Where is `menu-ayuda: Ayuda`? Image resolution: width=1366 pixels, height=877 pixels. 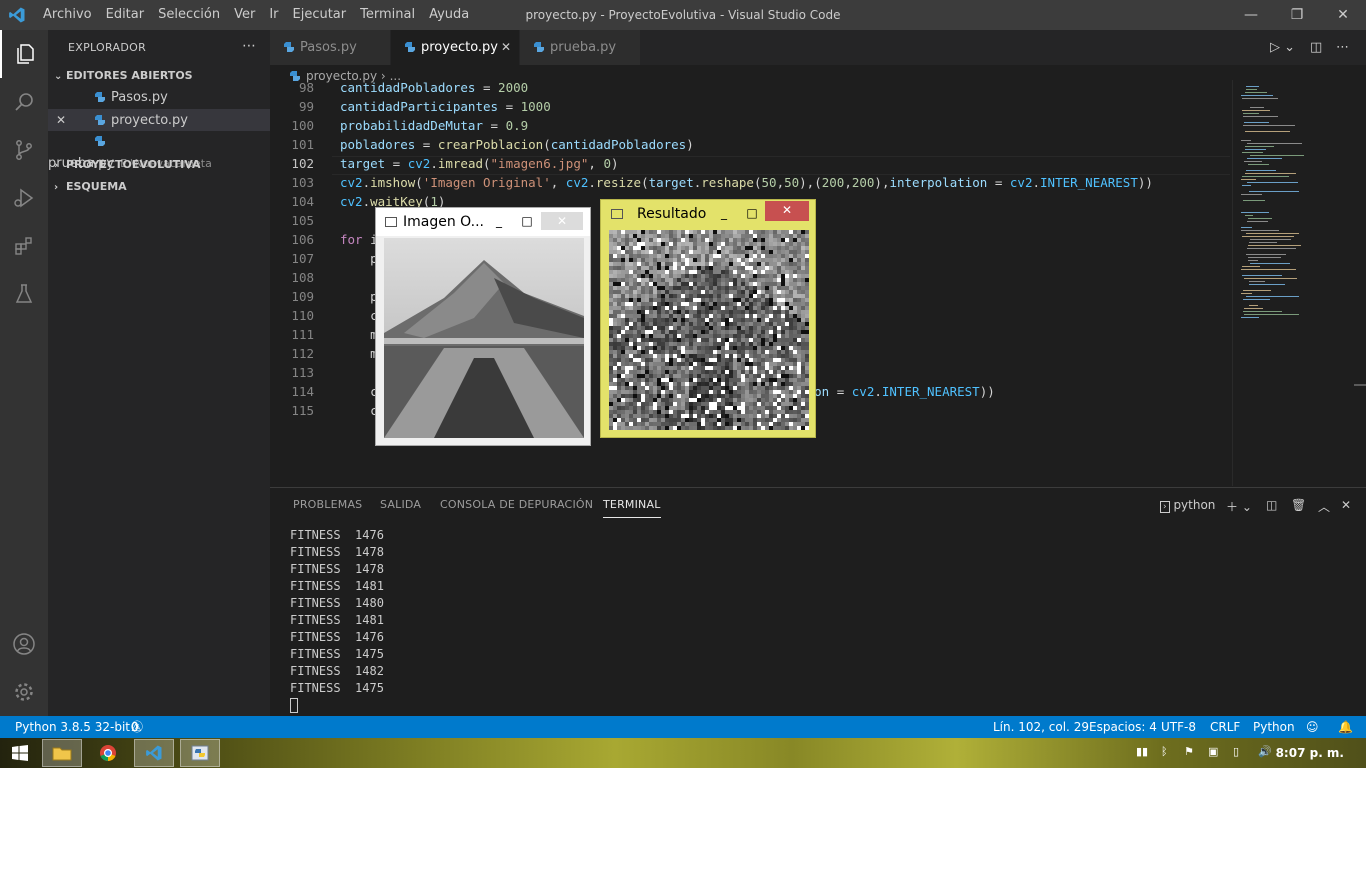
menu-ayuda: Ayuda is located at coordinates (449, 15).